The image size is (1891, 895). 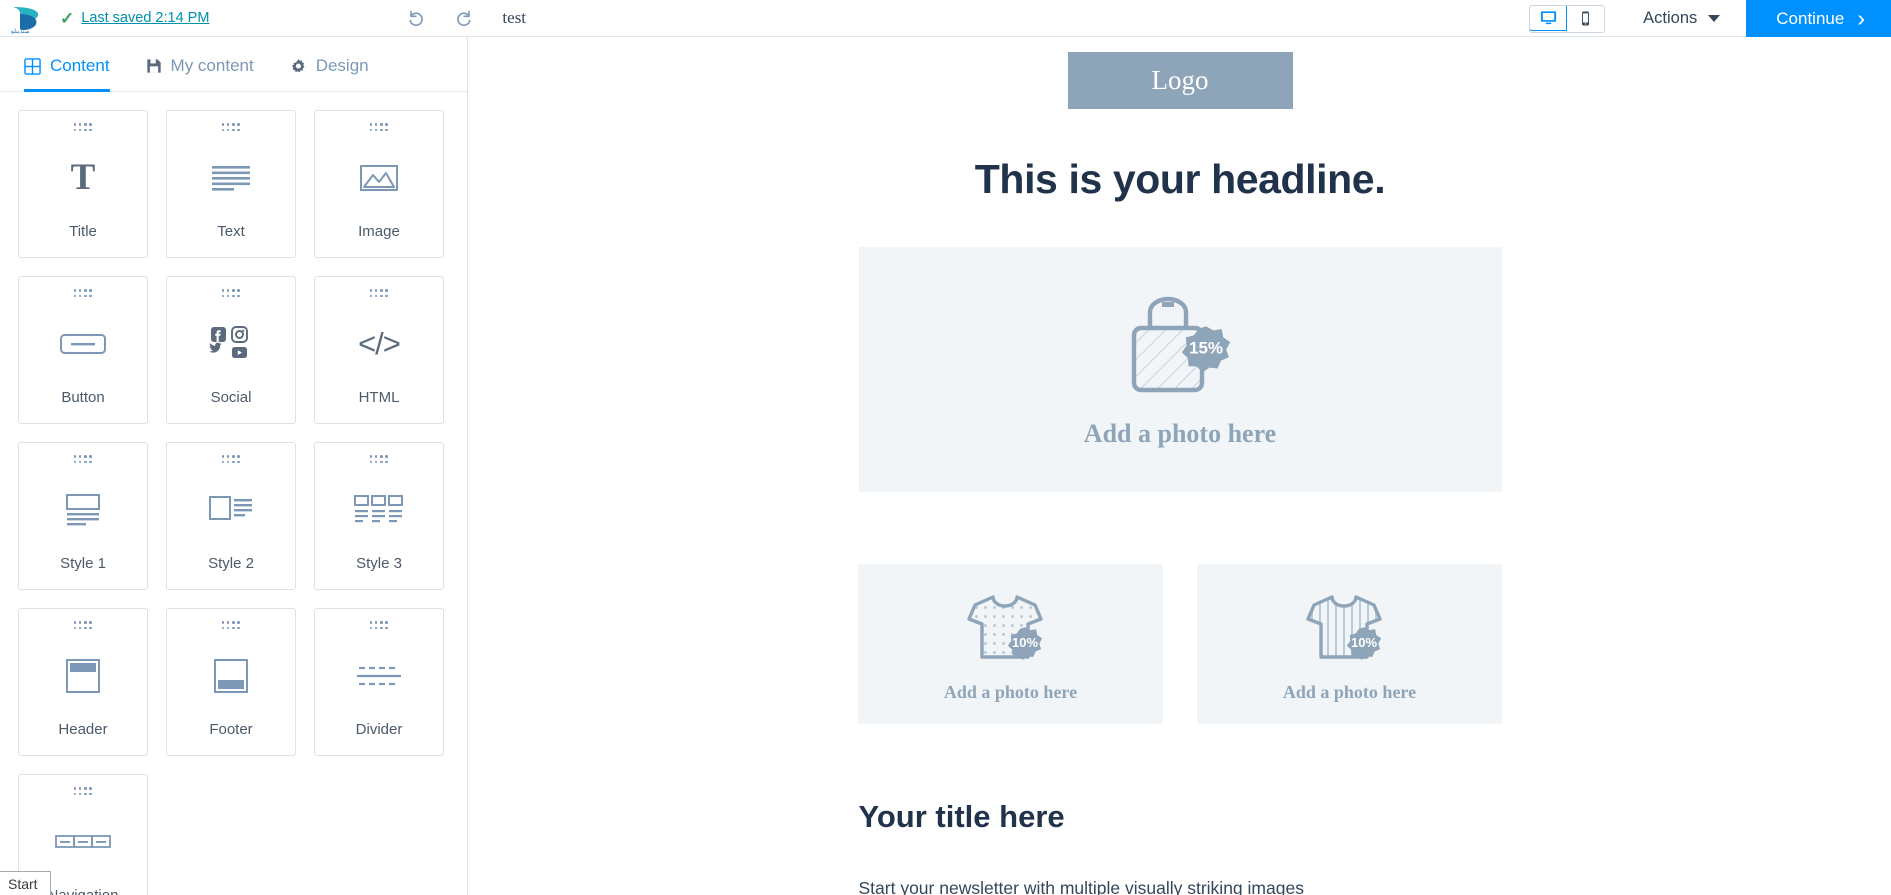 What do you see at coordinates (1011, 630) in the screenshot?
I see `tshirt-dotted-icon: 10%` at bounding box center [1011, 630].